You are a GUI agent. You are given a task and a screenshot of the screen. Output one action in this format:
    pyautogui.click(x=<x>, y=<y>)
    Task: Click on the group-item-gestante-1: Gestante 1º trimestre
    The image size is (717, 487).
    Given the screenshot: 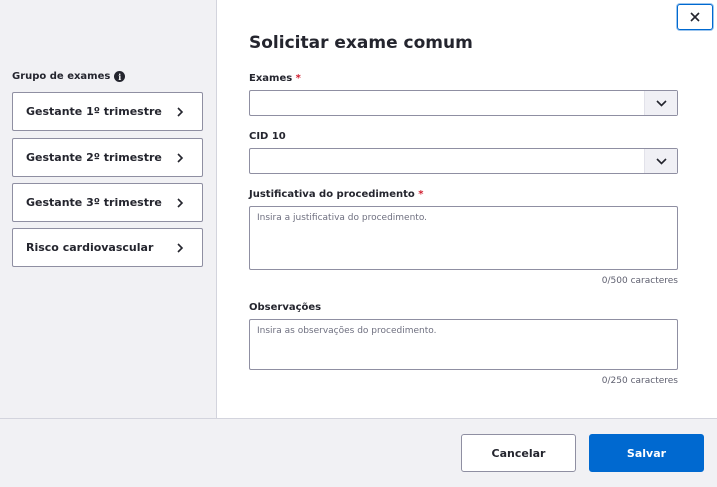 What is the action you would take?
    pyautogui.click(x=107, y=111)
    